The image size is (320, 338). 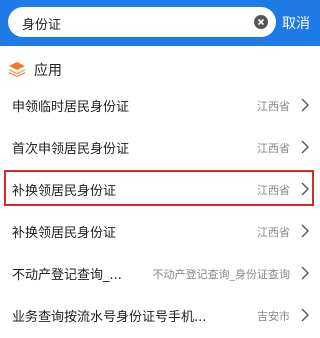 I want to click on search-input: 身份证, so click(x=142, y=22).